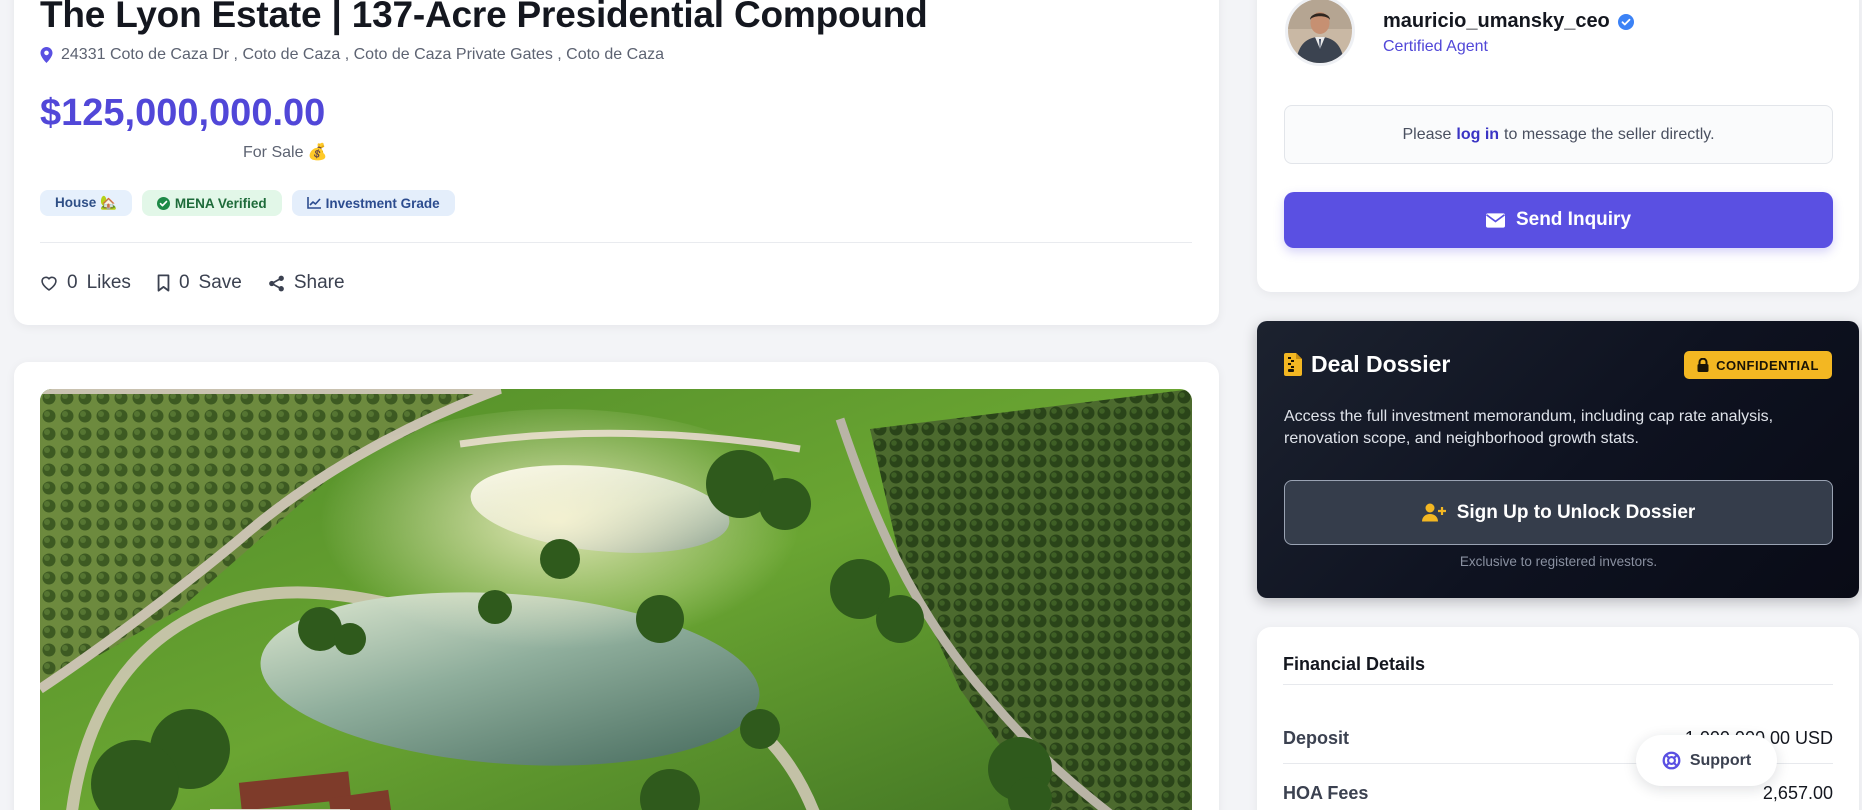 The image size is (1862, 810). I want to click on tag-mena-label: MENA Verified, so click(220, 203).